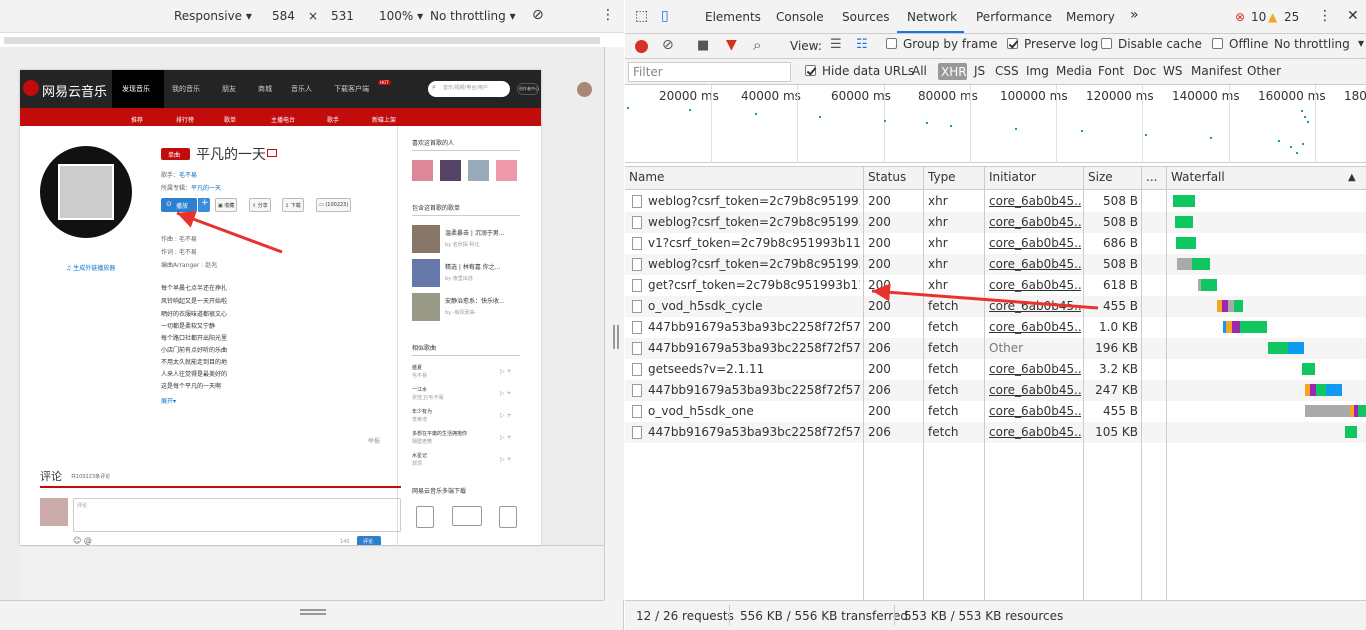 This screenshot has height=630, width=1366. What do you see at coordinates (422, 411) in the screenshot?
I see `similar-song-title: 年少有为` at bounding box center [422, 411].